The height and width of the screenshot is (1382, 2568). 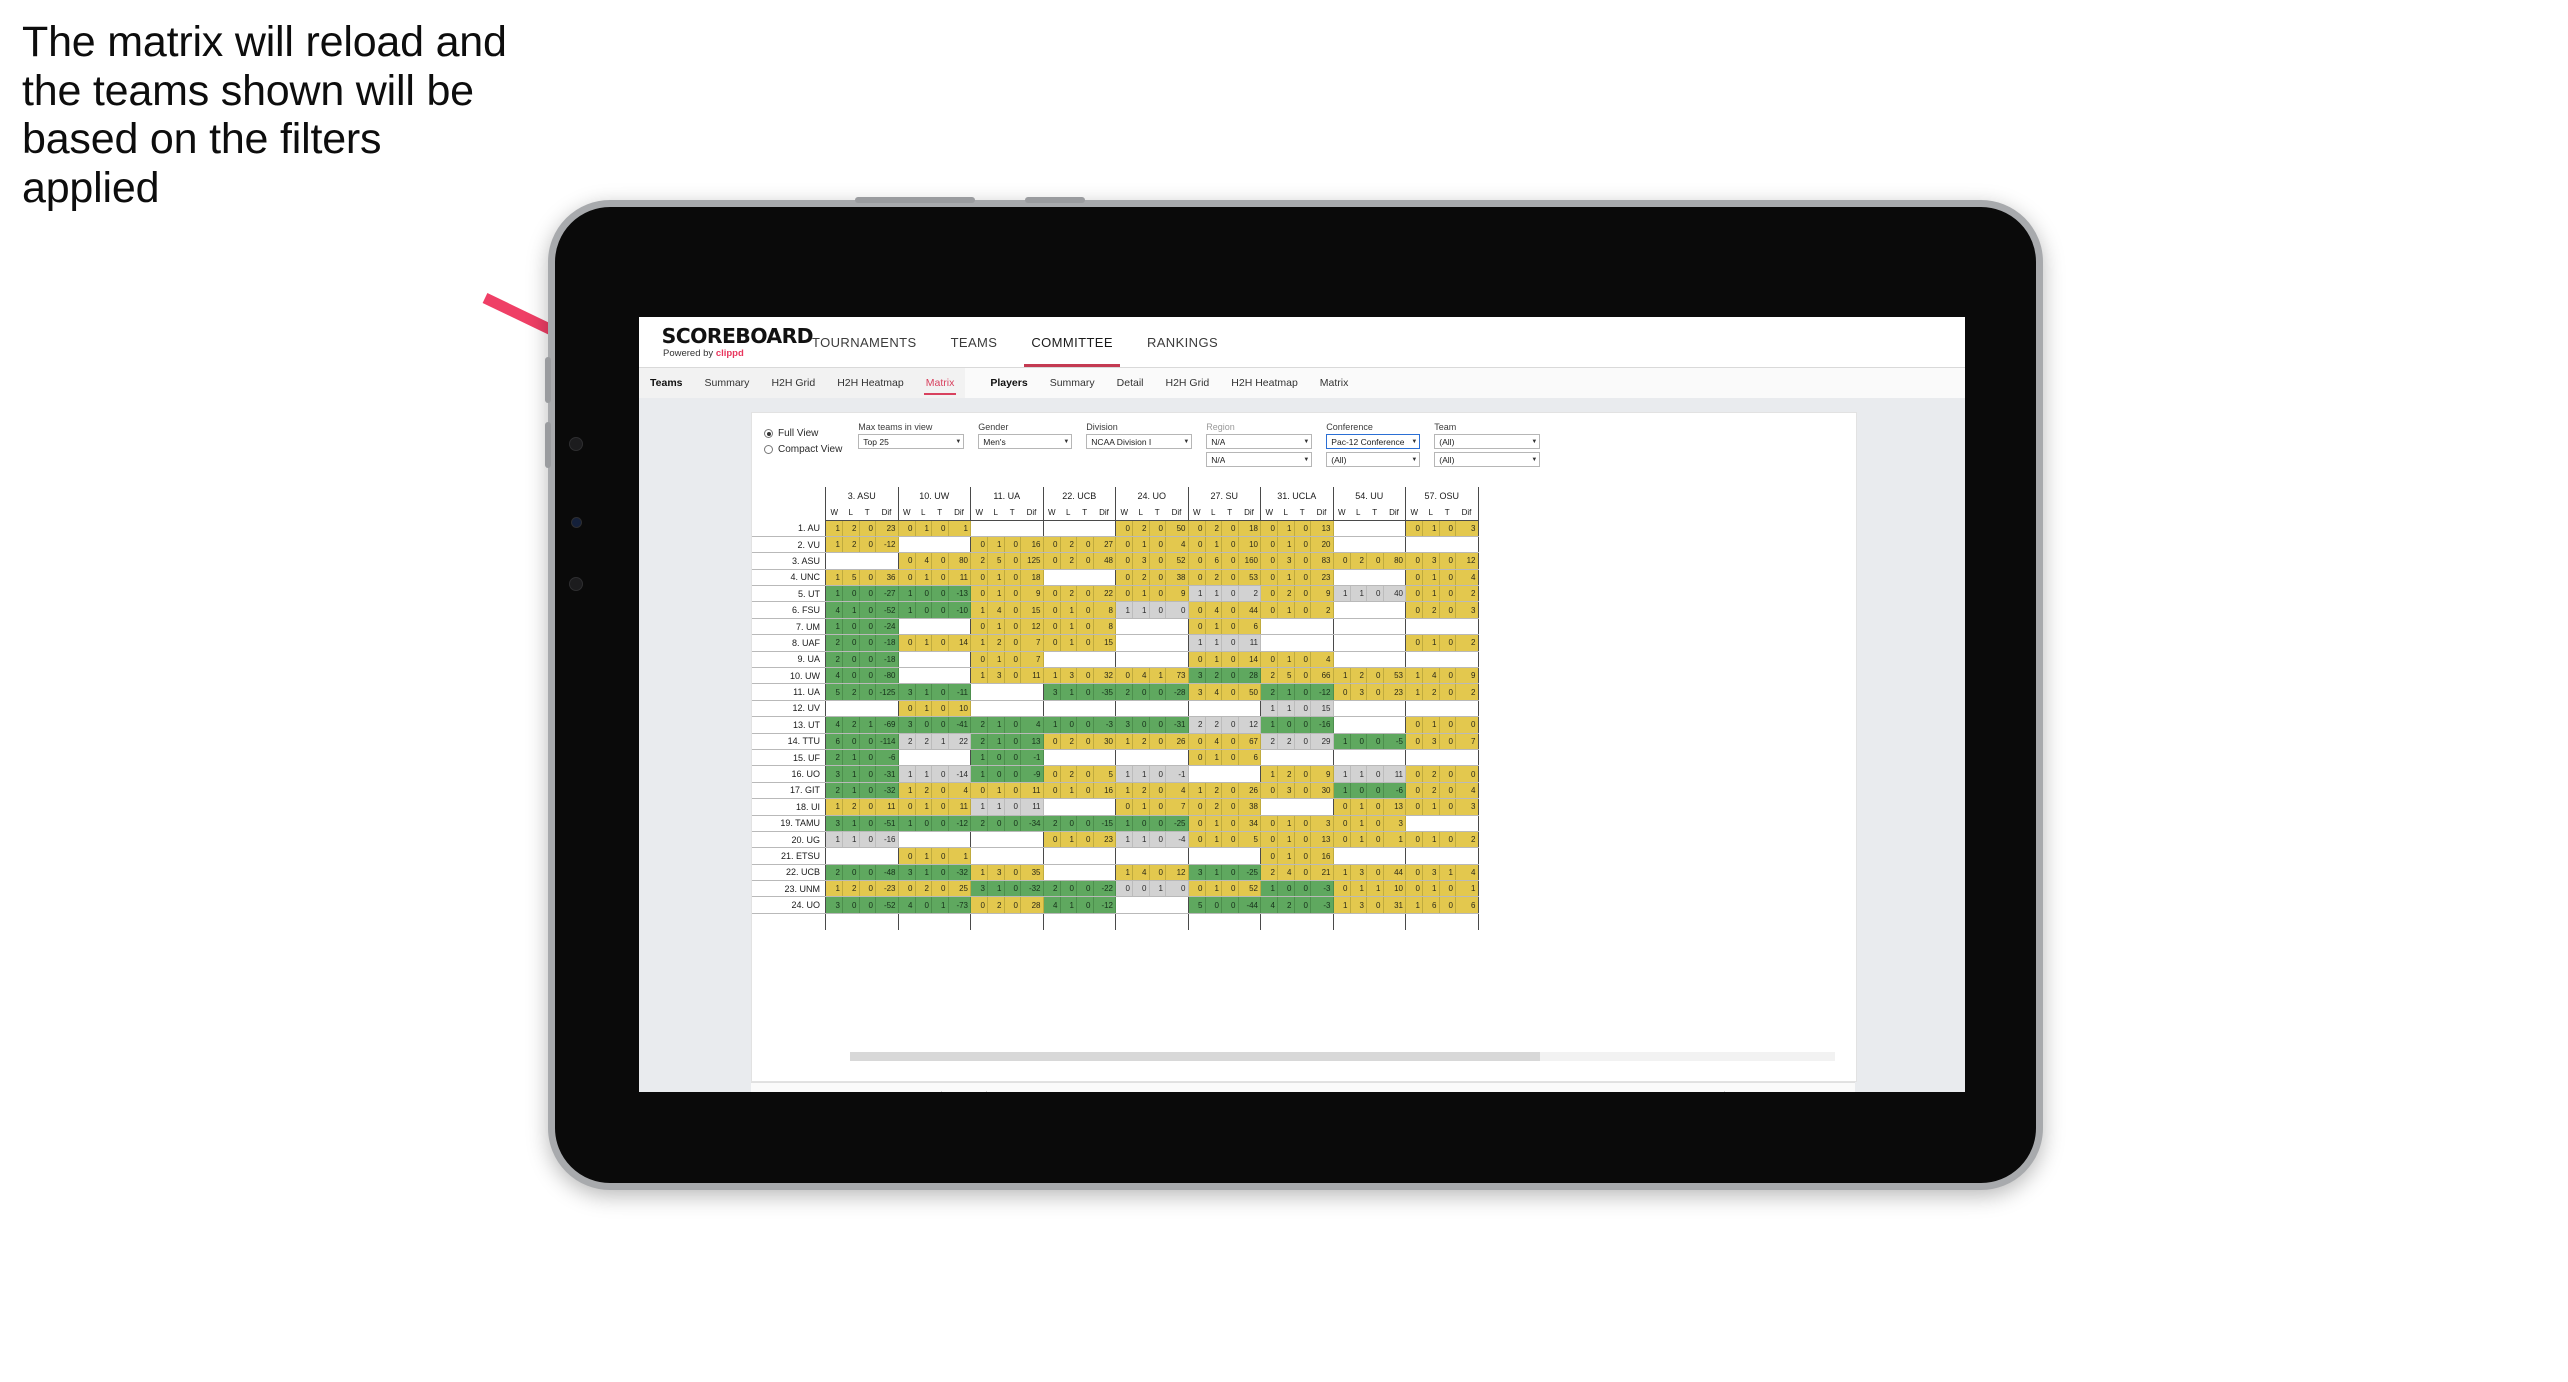 What do you see at coordinates (789, 807) in the screenshot?
I see `matrix-row-label: 18. UI` at bounding box center [789, 807].